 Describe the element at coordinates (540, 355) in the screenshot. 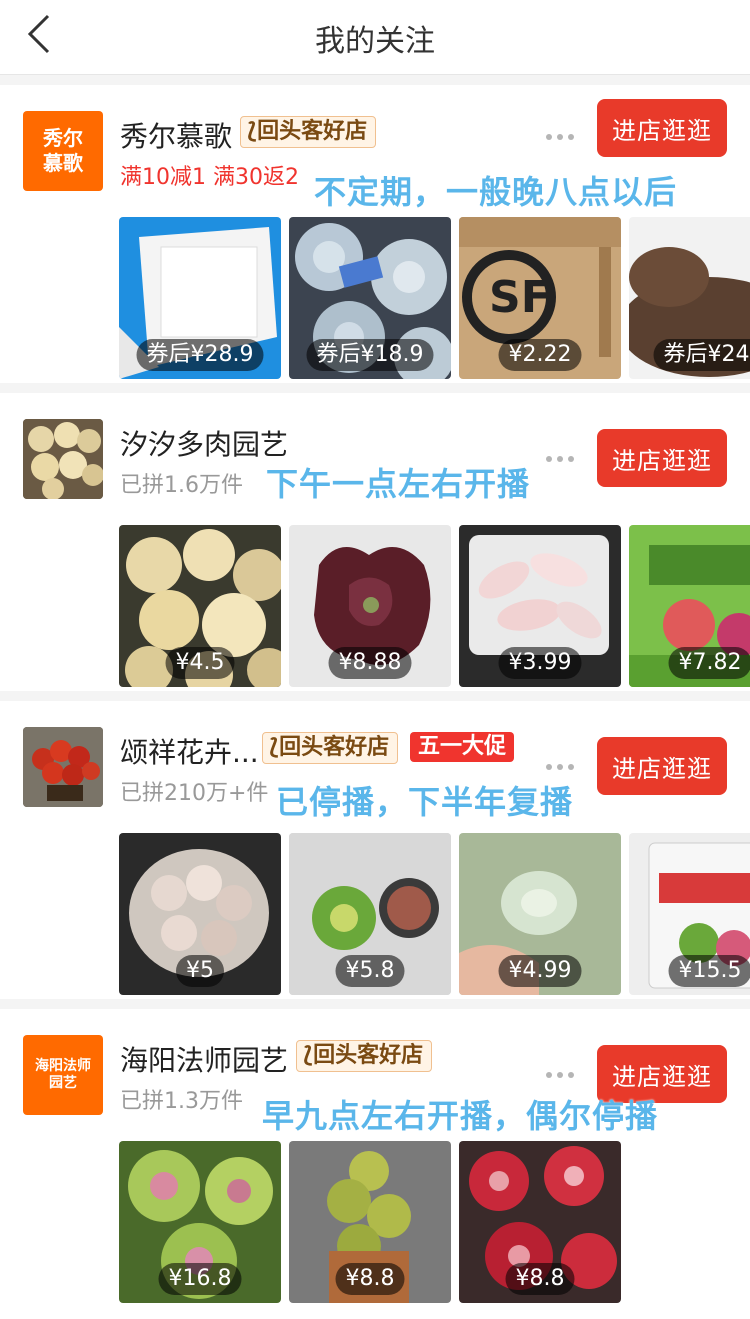

I see `product-price: ¥2.22` at that location.